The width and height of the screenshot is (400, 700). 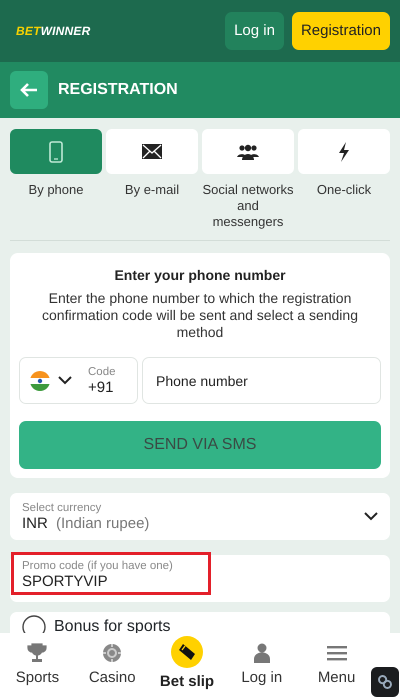 What do you see at coordinates (98, 566) in the screenshot?
I see `promo-label: Promo code (if you have one)` at bounding box center [98, 566].